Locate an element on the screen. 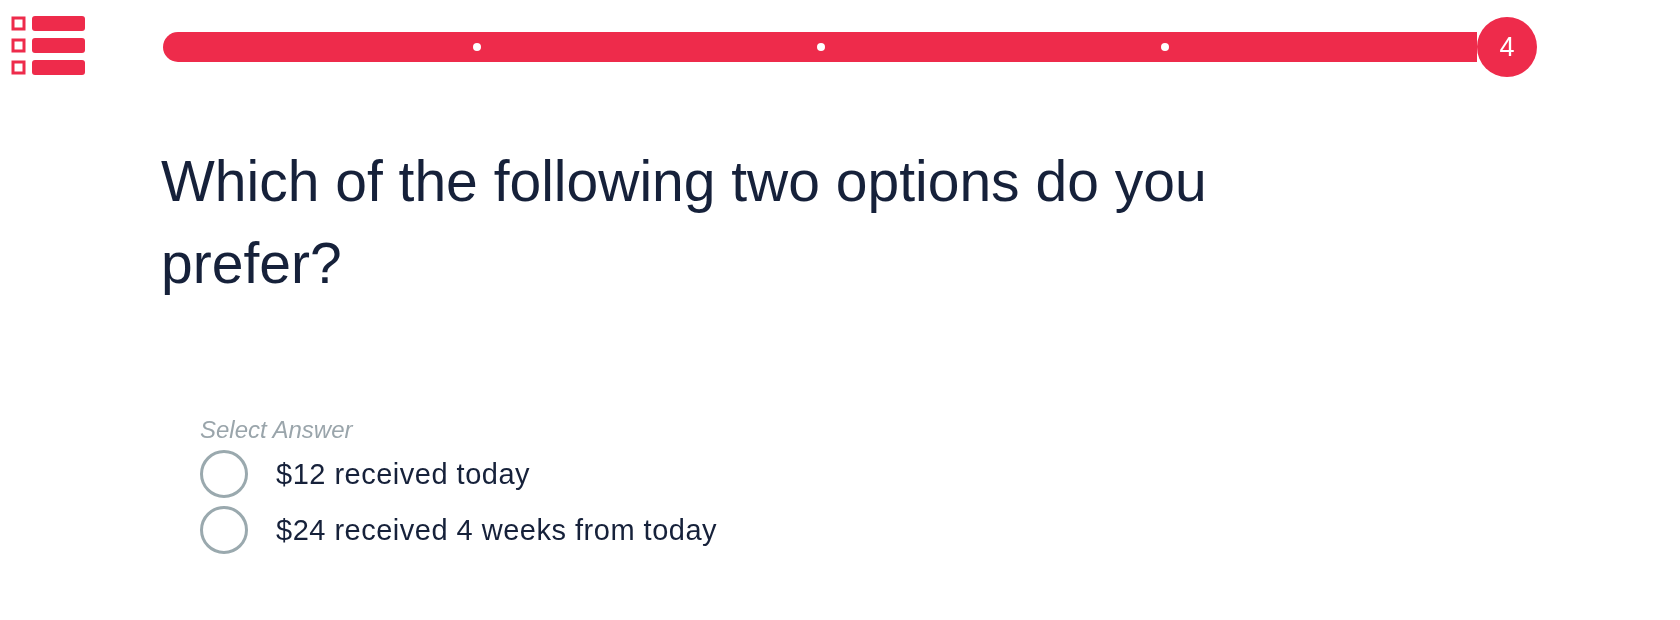  current-step: 4 is located at coordinates (1507, 47).